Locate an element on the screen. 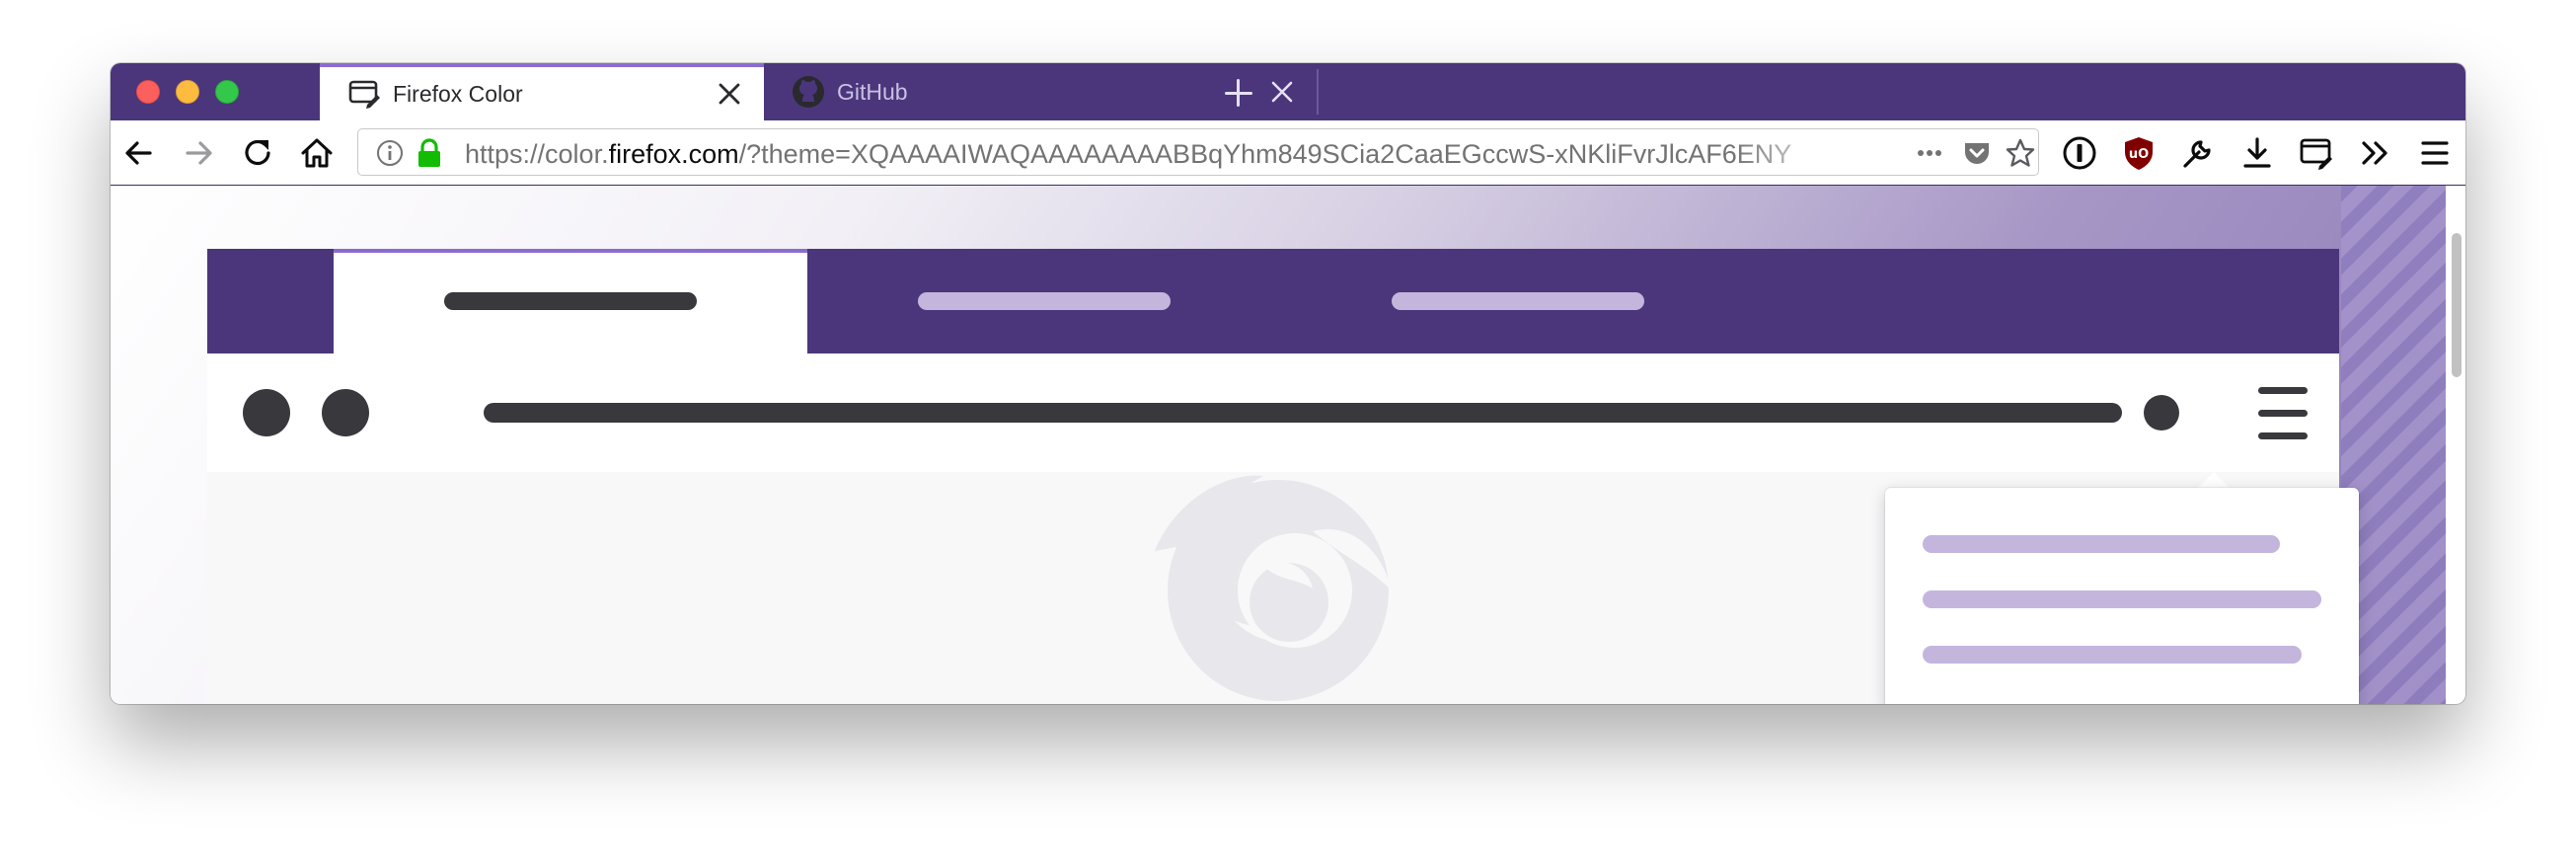  tab-title: GitHub is located at coordinates (872, 91).